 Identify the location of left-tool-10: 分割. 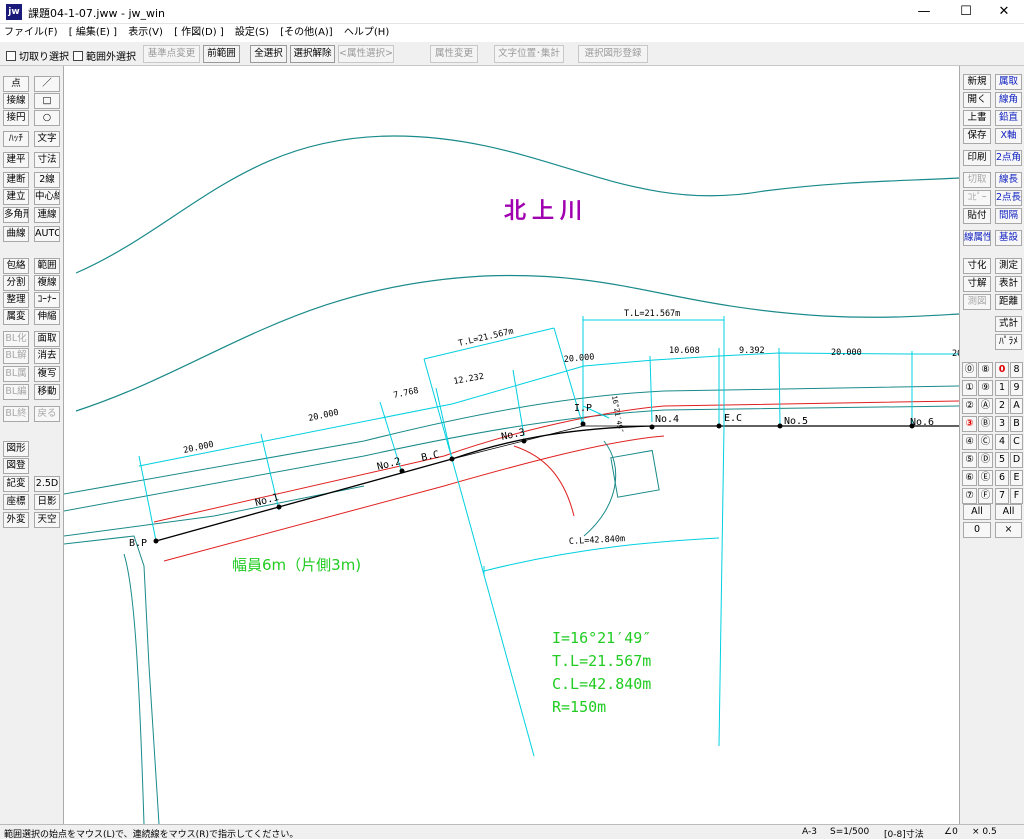
(16, 283).